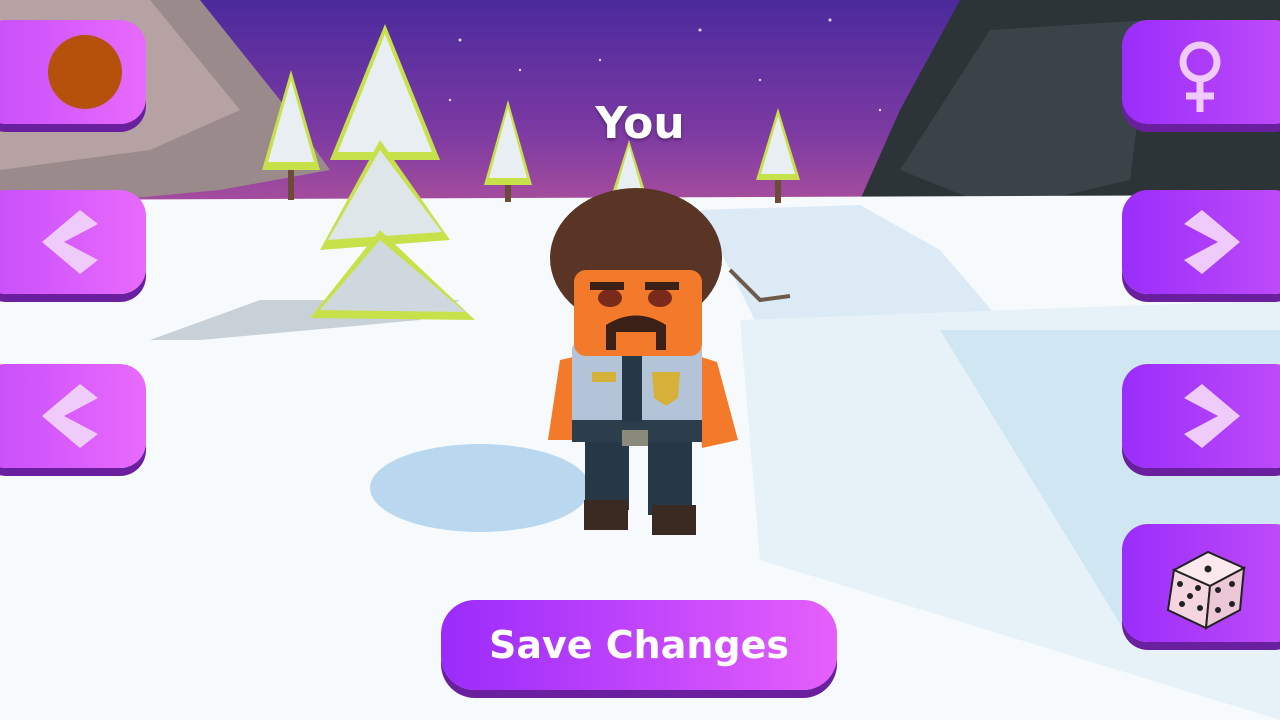  I want to click on color-picker-button, so click(73, 72).